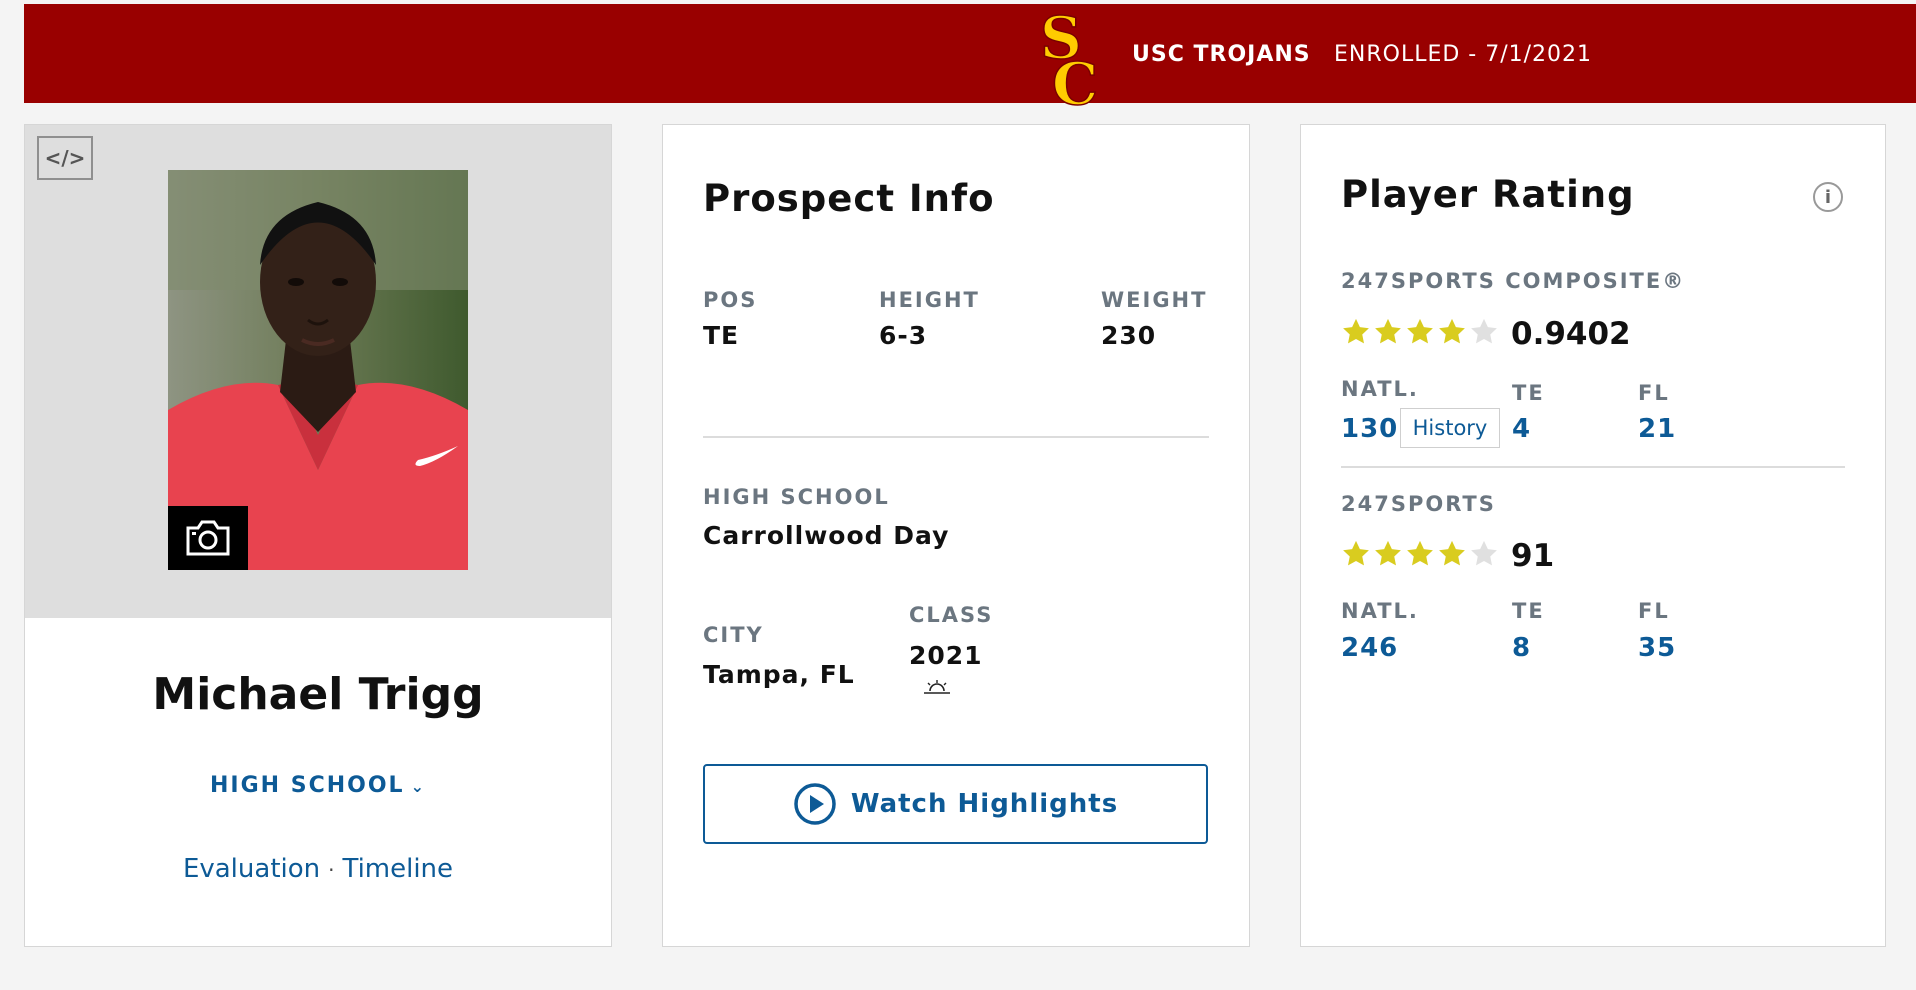 Image resolution: width=1916 pixels, height=990 pixels. What do you see at coordinates (1571, 334) in the screenshot?
I see `composite-score: 0.9402` at bounding box center [1571, 334].